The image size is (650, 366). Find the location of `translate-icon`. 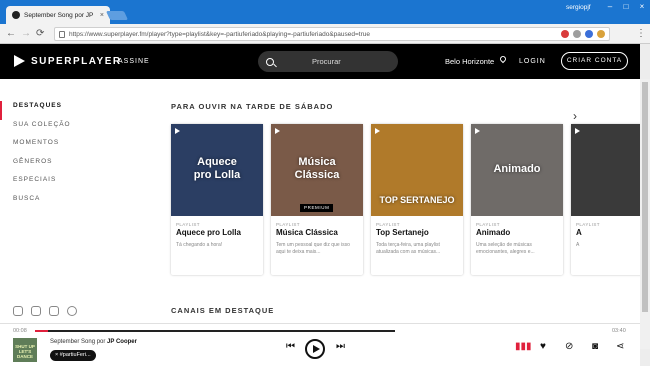

translate-icon is located at coordinates (589, 34).